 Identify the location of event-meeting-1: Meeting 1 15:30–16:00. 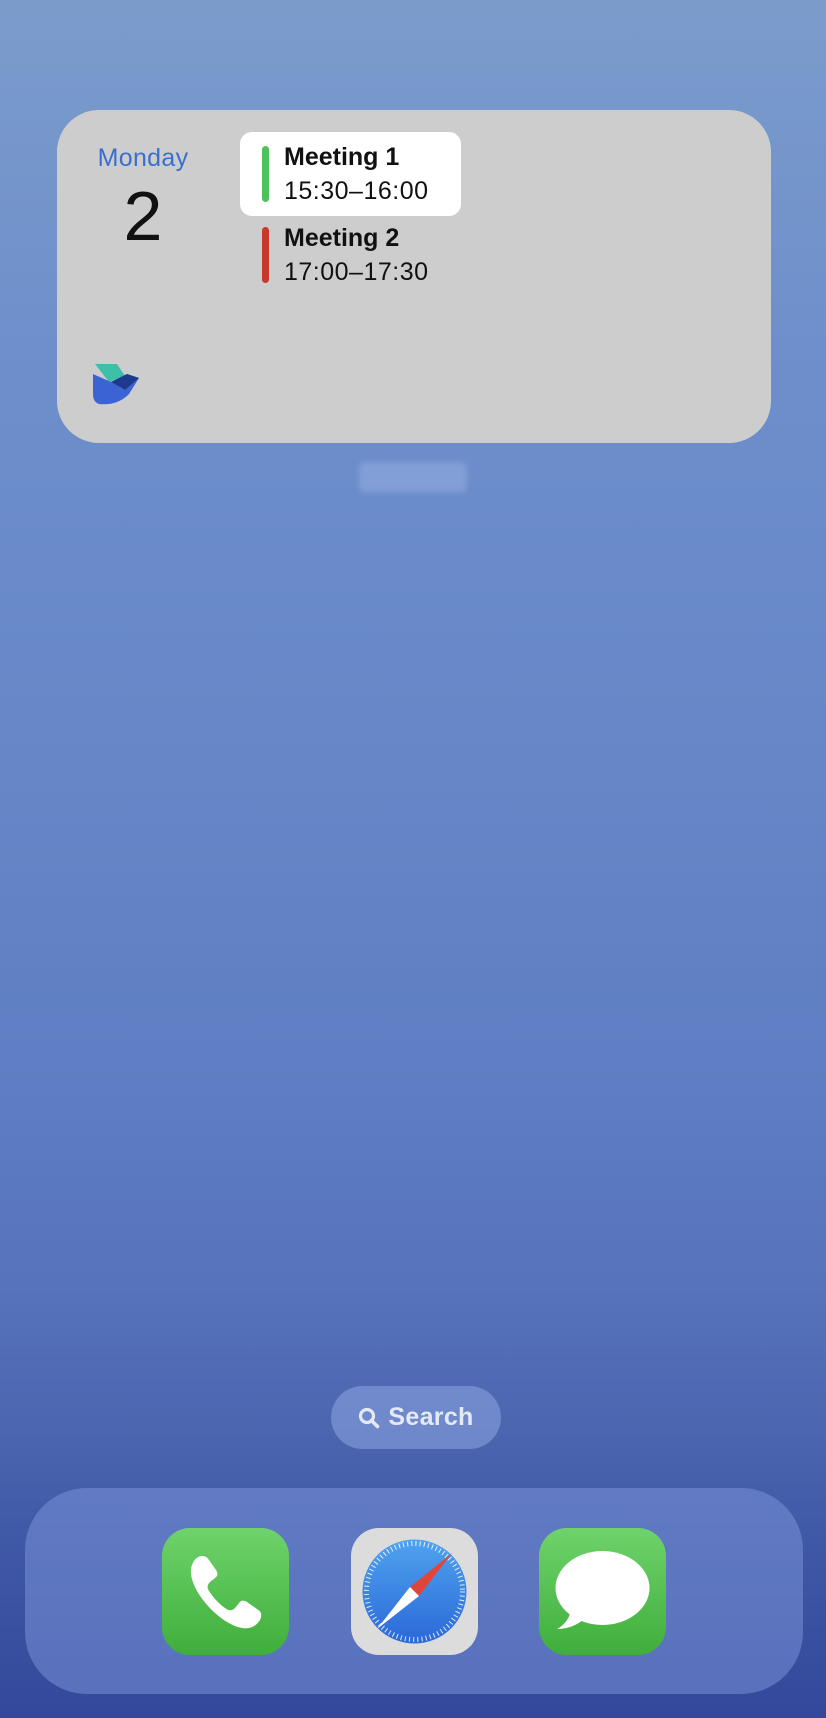
(350, 174).